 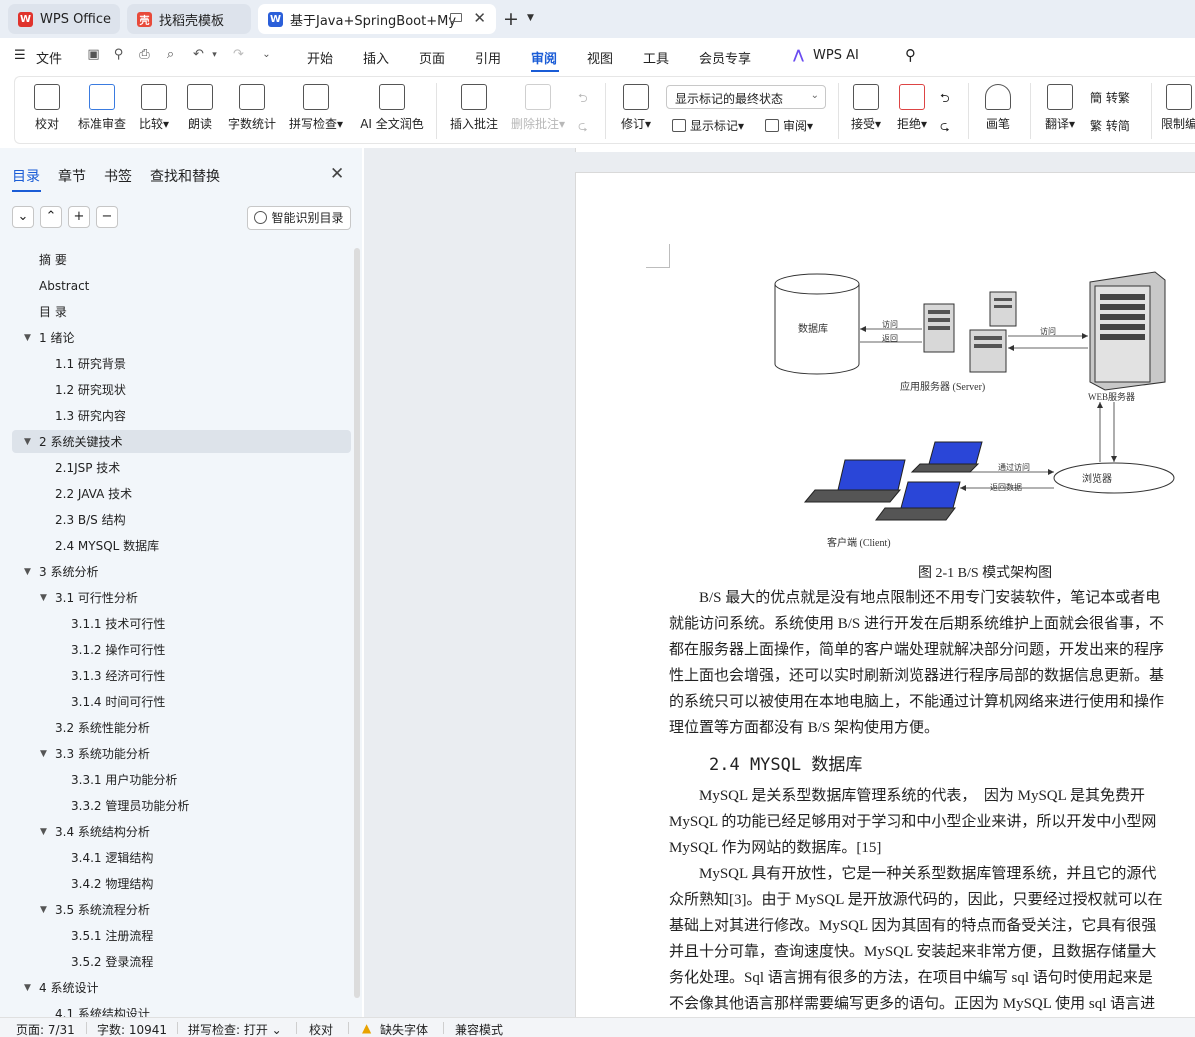 What do you see at coordinates (176, 312) in the screenshot?
I see `toc-item: 目 录` at bounding box center [176, 312].